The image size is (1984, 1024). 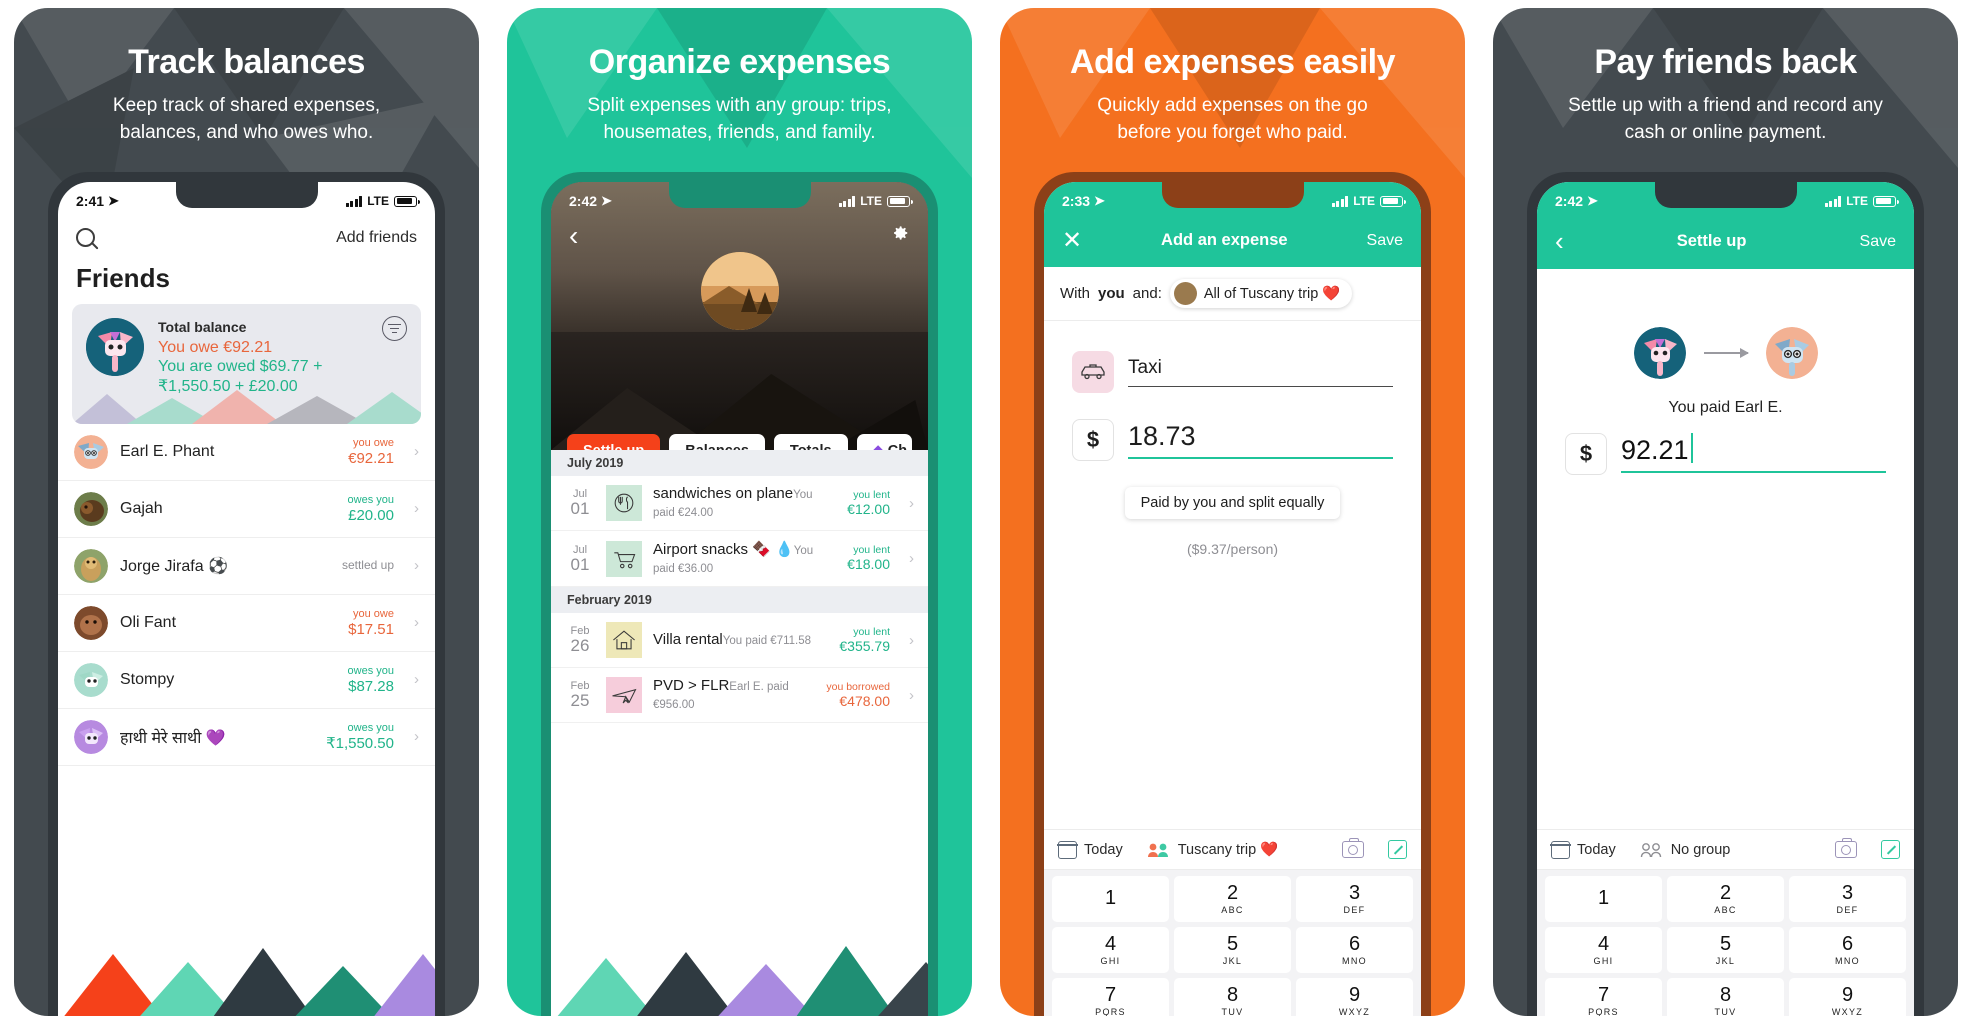 What do you see at coordinates (1725, 244) in the screenshot?
I see `nav-bar: ‹ Settle up Save` at bounding box center [1725, 244].